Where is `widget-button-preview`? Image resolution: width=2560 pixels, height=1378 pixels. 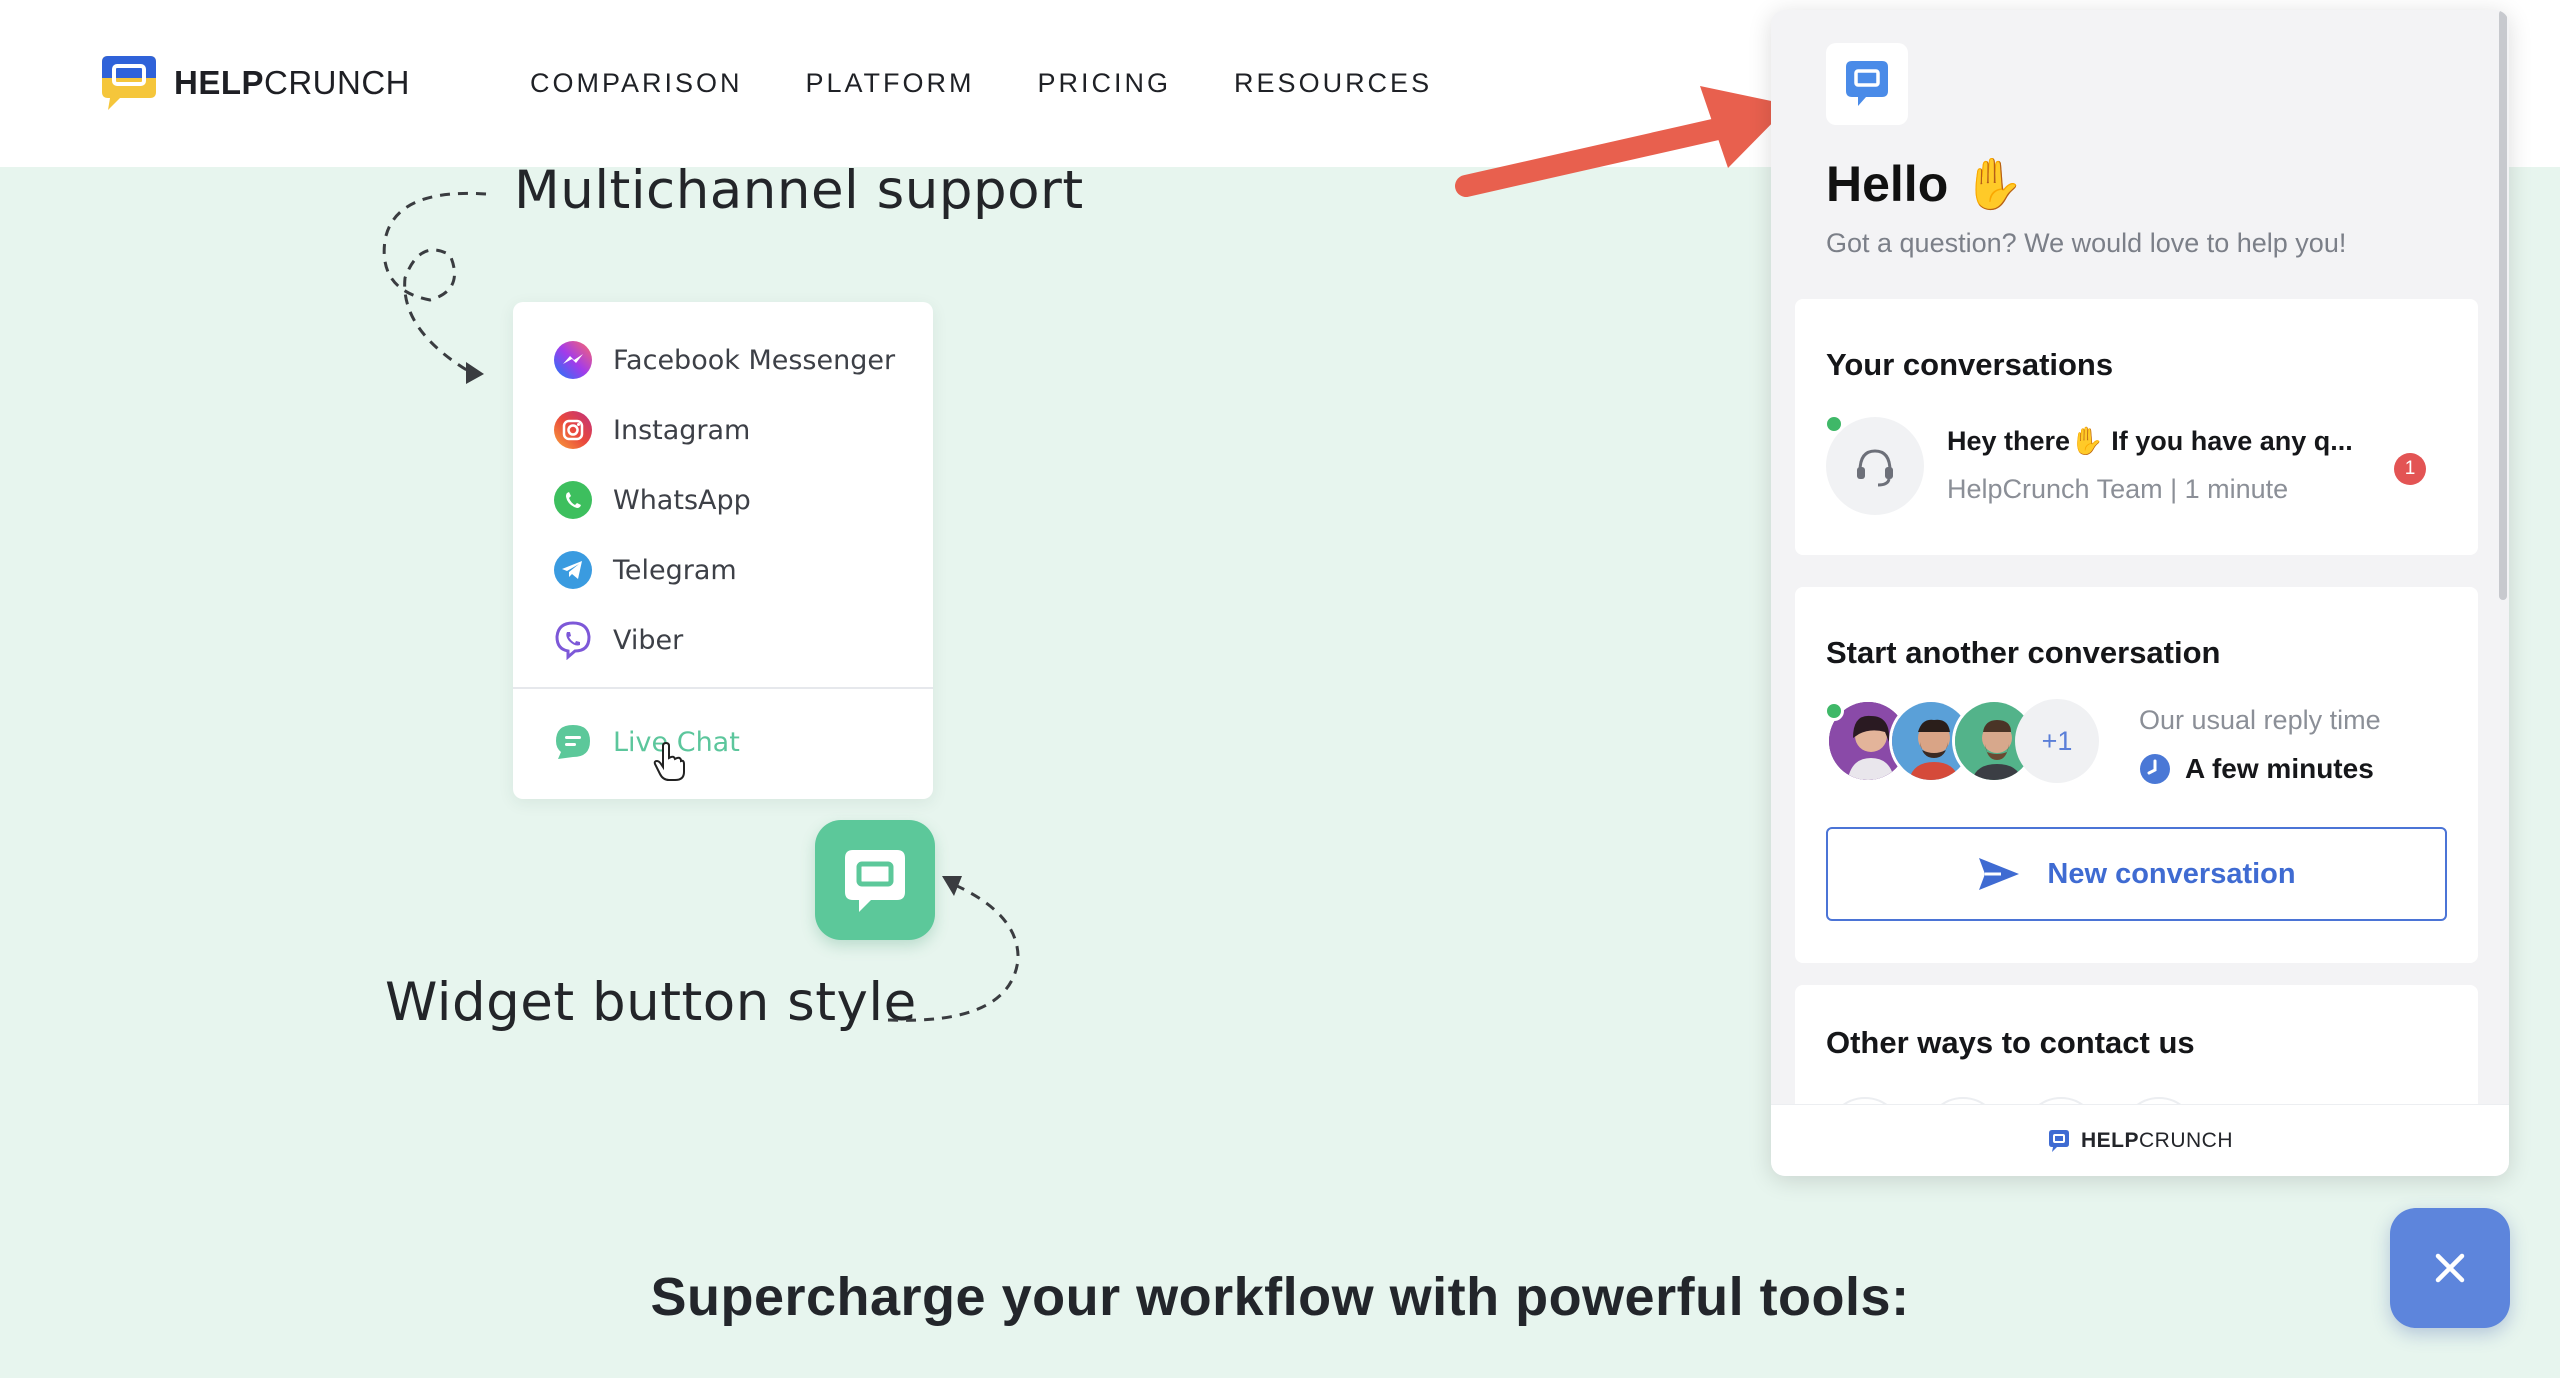
widget-button-preview is located at coordinates (875, 880).